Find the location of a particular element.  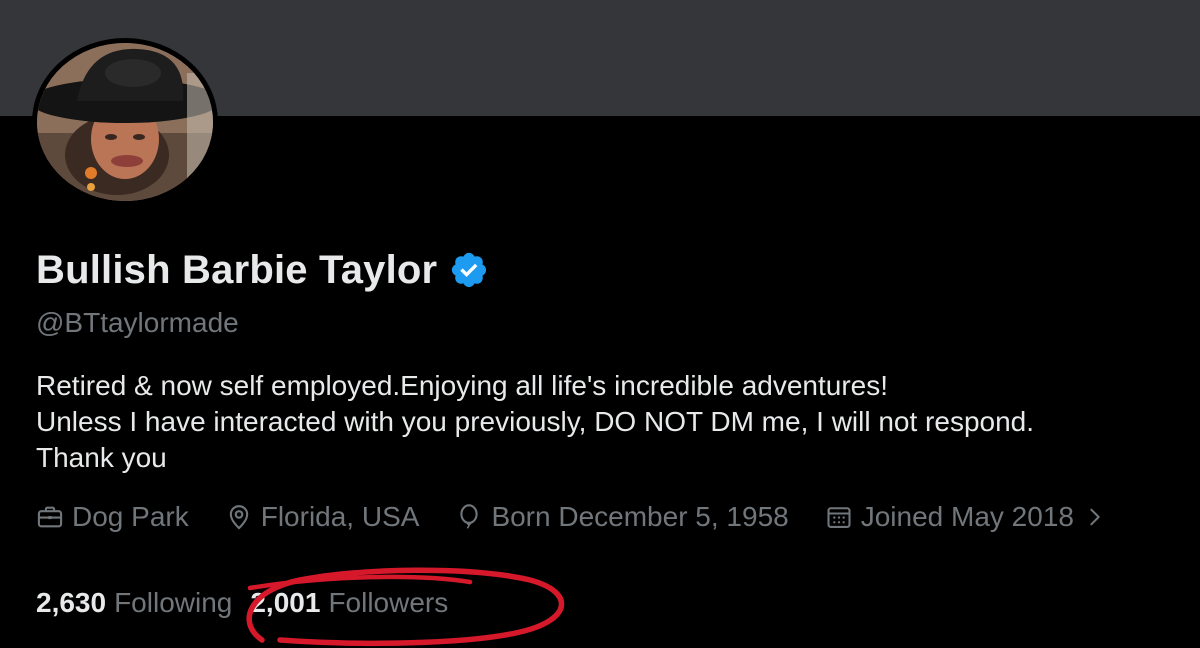

meta-location-label: Florida, USA is located at coordinates (340, 516).